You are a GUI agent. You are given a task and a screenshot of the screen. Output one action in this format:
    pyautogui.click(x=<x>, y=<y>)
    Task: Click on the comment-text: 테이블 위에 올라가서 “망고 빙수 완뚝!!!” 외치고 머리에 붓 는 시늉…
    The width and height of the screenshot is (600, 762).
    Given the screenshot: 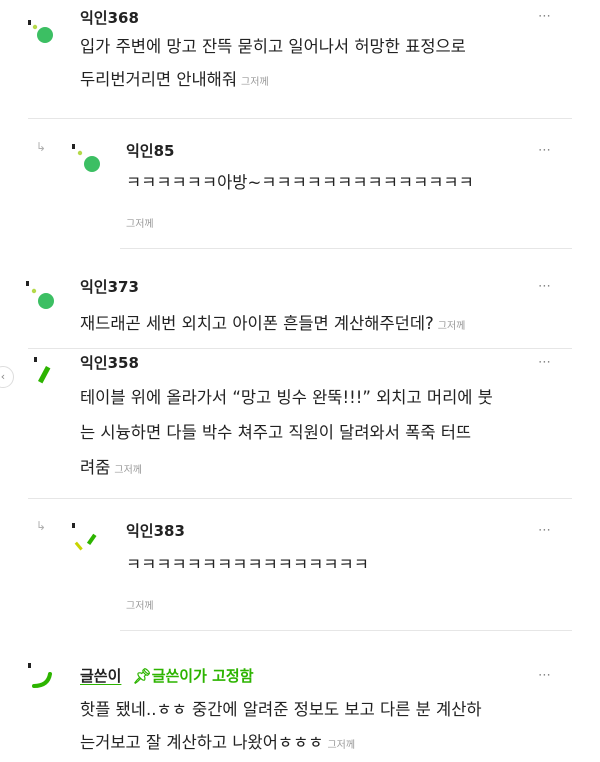 What is the action you would take?
    pyautogui.click(x=325, y=434)
    